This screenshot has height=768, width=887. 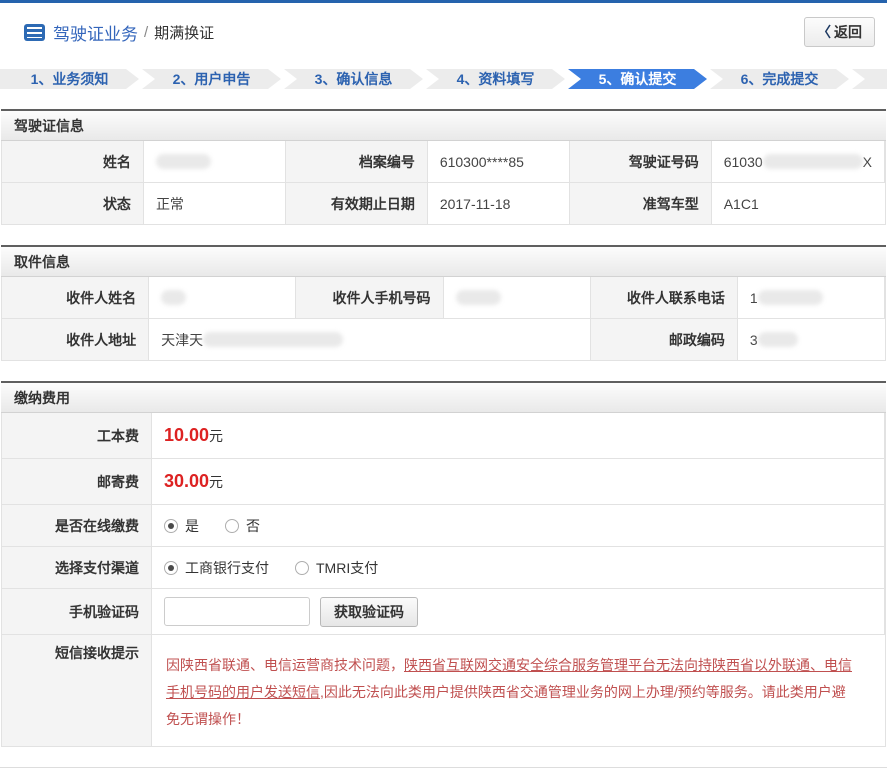 What do you see at coordinates (518, 436) in the screenshot?
I see `work-fee-value: 10.00 元` at bounding box center [518, 436].